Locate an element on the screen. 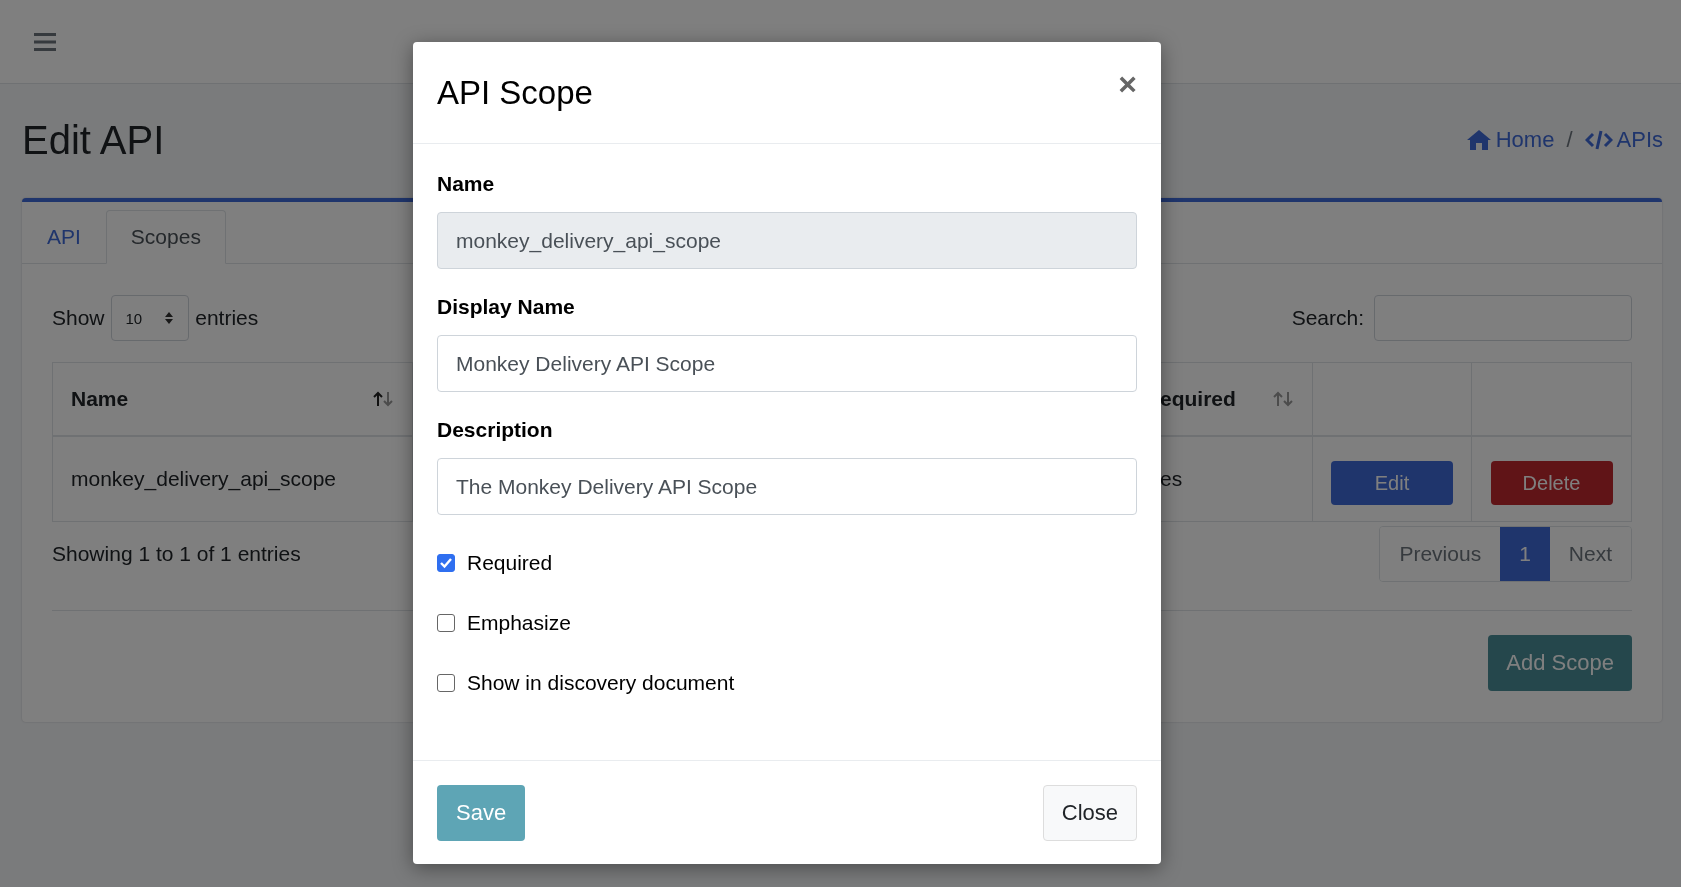 Image resolution: width=1681 pixels, height=887 pixels. checkbox-label: Required is located at coordinates (510, 563).